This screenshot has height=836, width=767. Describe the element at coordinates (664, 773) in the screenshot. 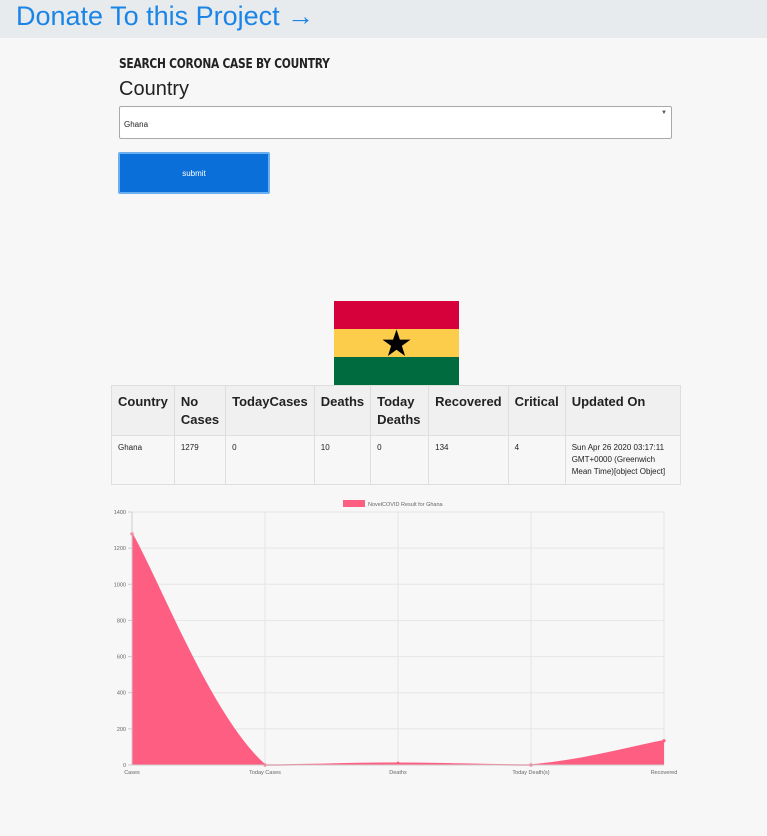

I see `x-tick-label: Recovered` at that location.